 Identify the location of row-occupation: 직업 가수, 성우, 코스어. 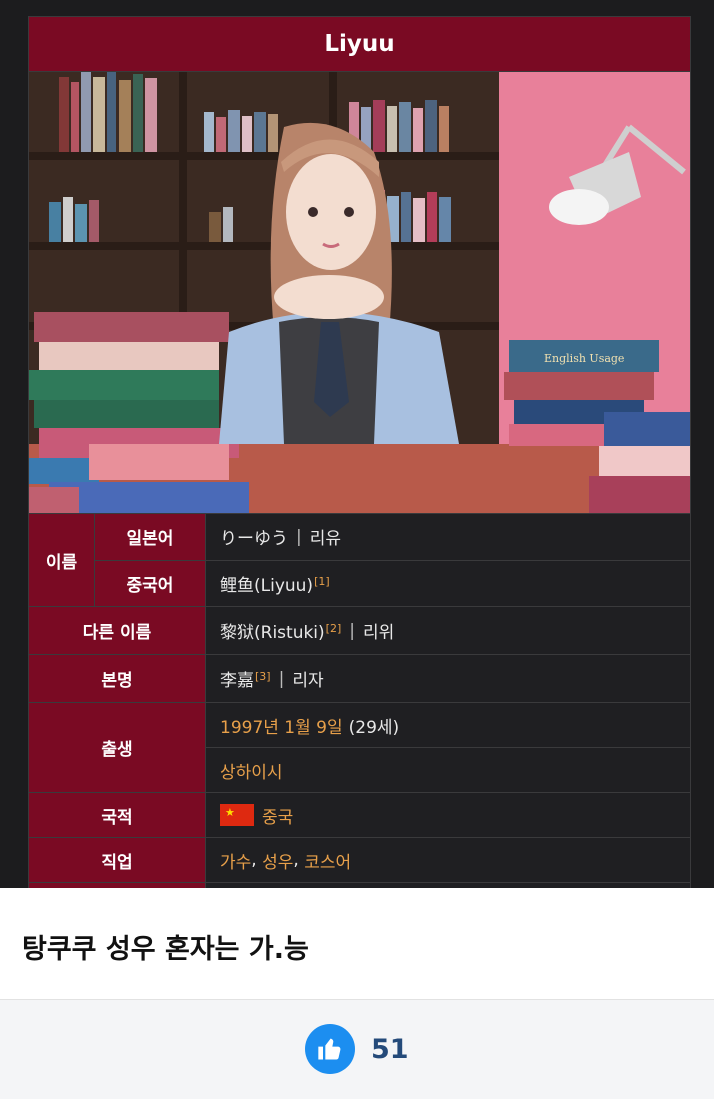
(359, 859).